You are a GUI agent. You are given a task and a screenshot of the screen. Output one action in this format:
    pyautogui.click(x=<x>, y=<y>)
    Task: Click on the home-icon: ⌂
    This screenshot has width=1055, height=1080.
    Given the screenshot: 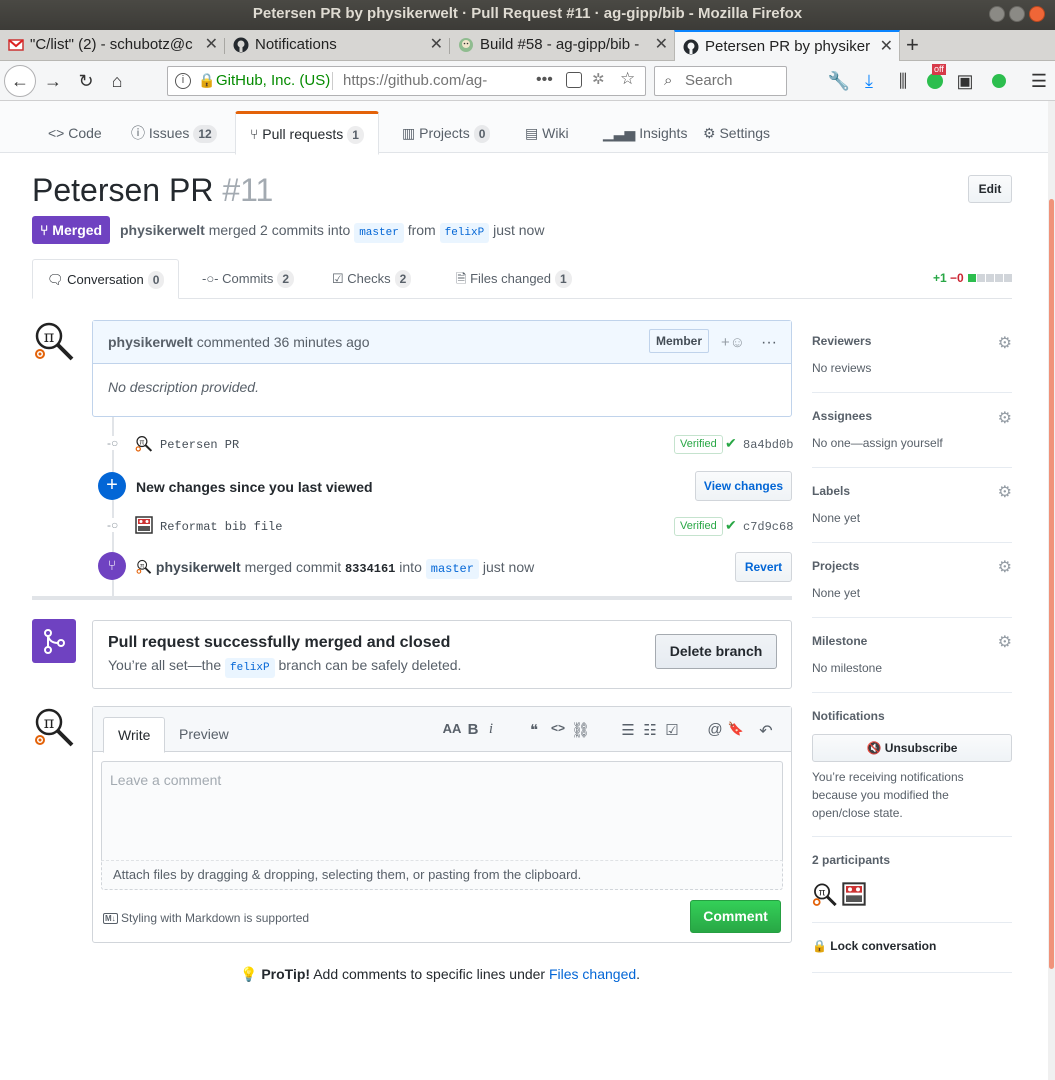 What is the action you would take?
    pyautogui.click(x=117, y=81)
    